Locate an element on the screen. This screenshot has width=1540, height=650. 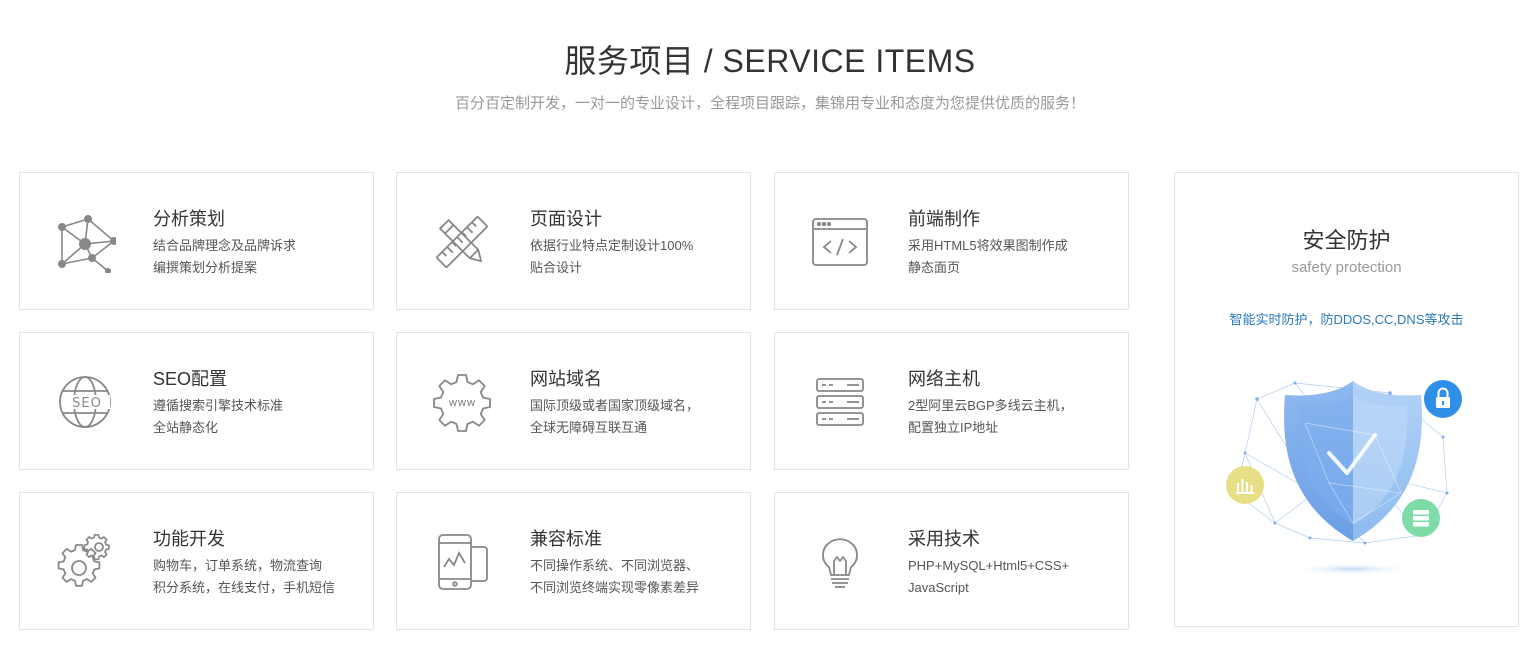
service-card-technology: 采用技术 PHP+MySQL+Html5+CSS+ JavaScript is located at coordinates (951, 561).